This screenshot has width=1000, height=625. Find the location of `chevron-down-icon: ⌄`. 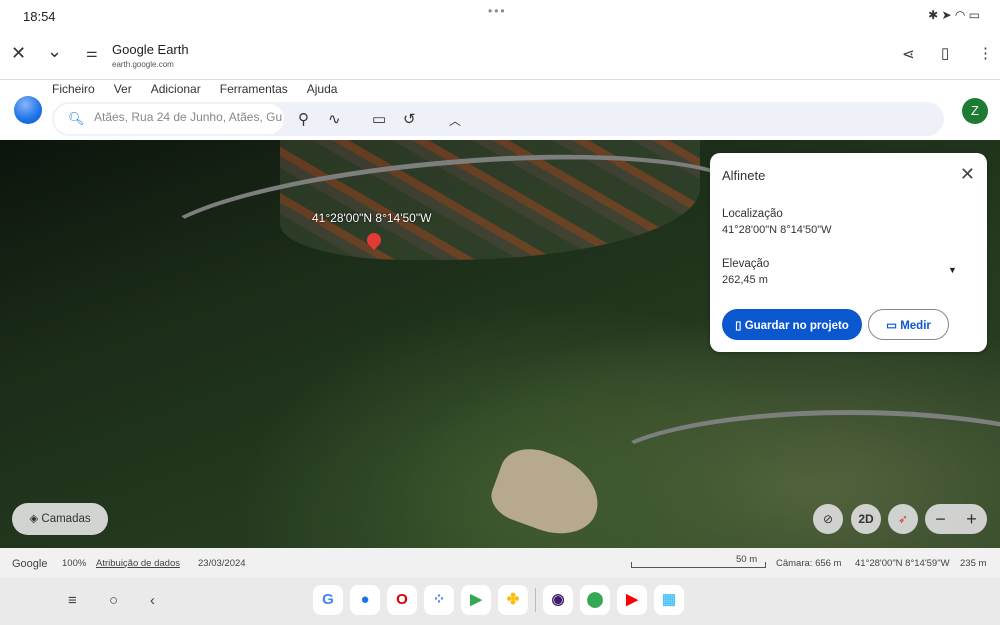

chevron-down-icon: ⌄ is located at coordinates (54, 51).